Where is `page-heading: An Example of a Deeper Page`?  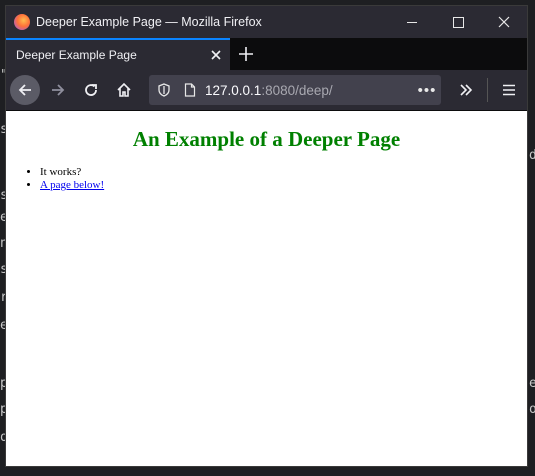 page-heading: An Example of a Deeper Page is located at coordinates (266, 139).